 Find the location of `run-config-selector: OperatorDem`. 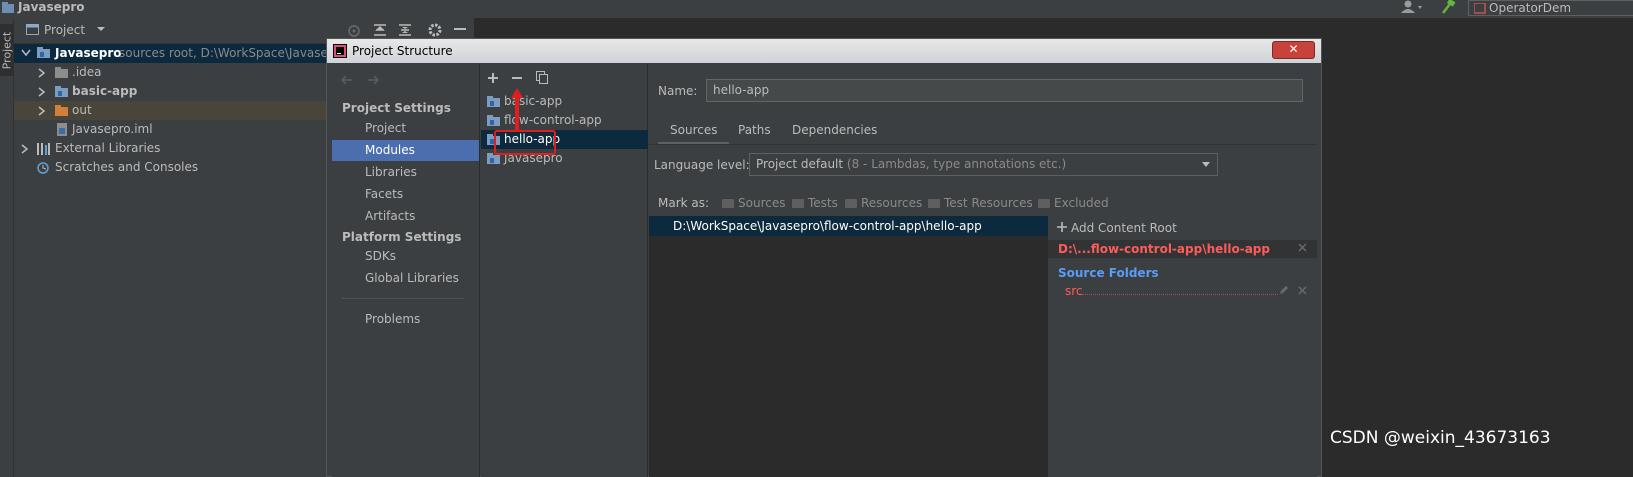

run-config-selector: OperatorDem is located at coordinates (1550, 8).